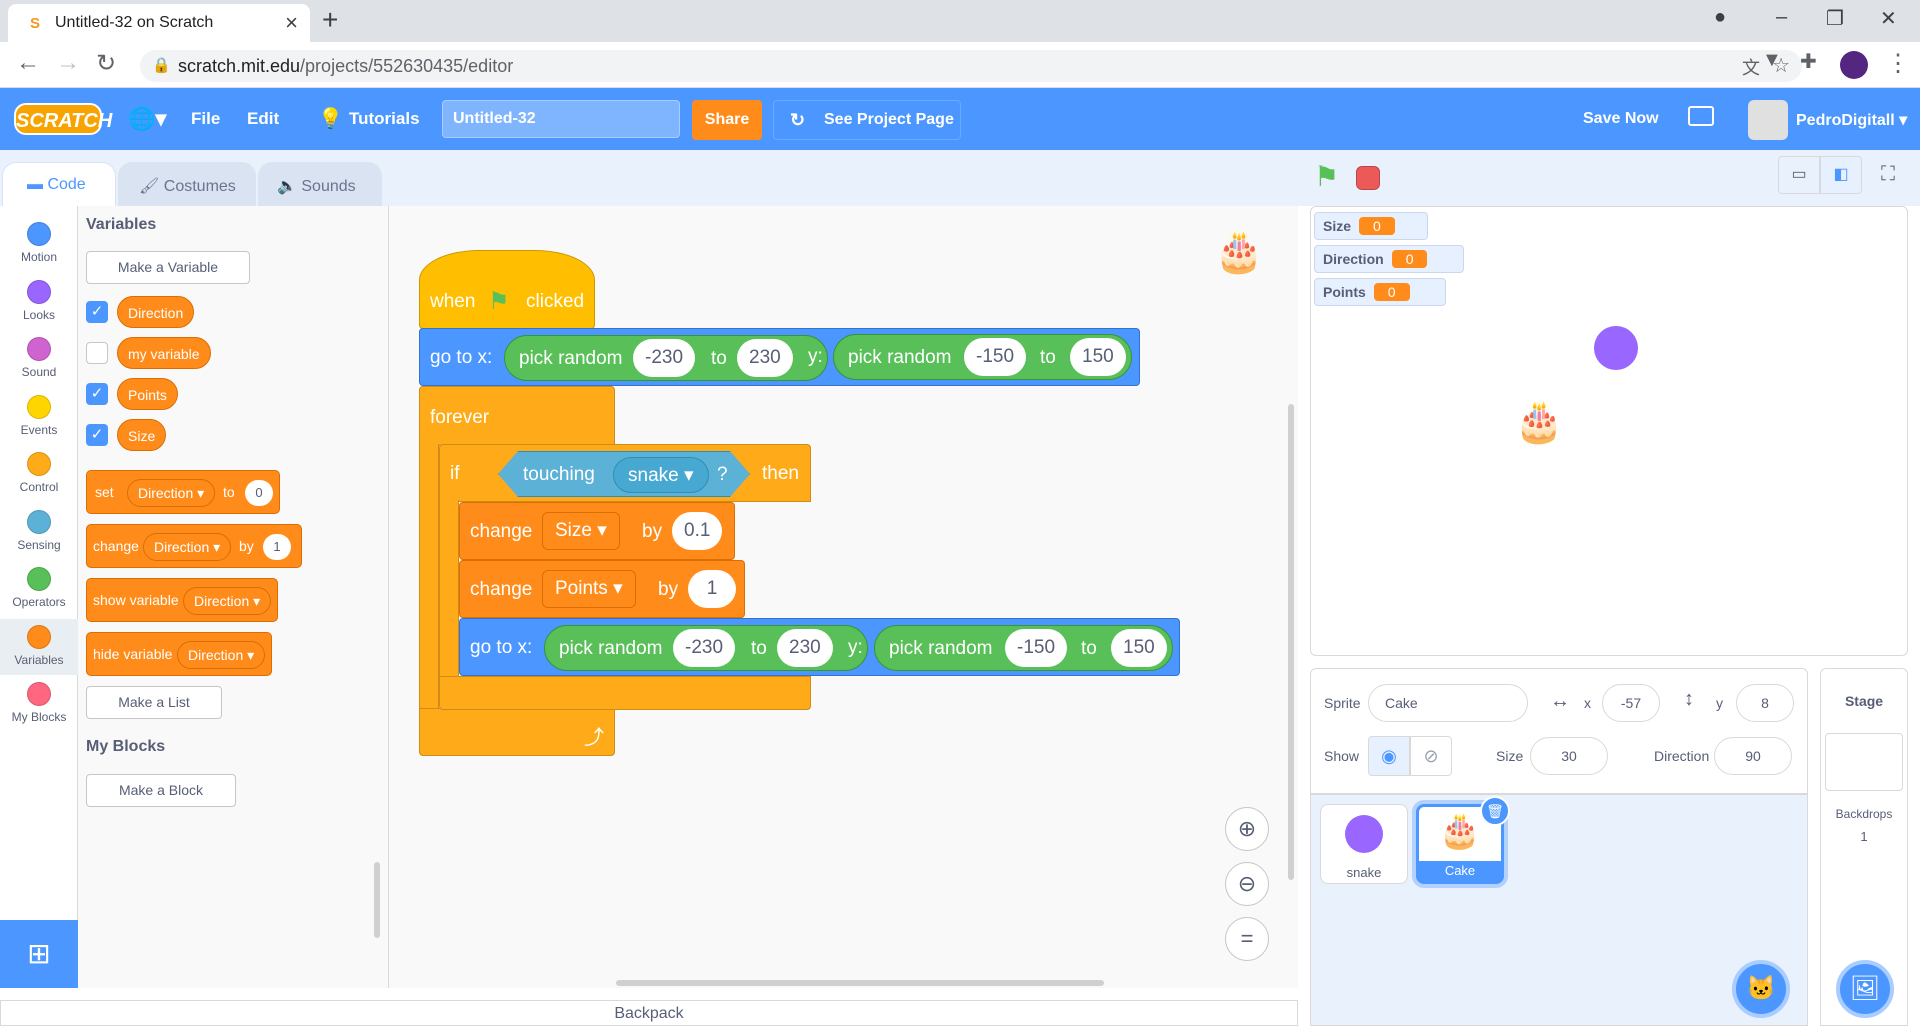 Image resolution: width=1920 pixels, height=1026 pixels. What do you see at coordinates (1616, 348) in the screenshot?
I see `snake-sprite-on-stage` at bounding box center [1616, 348].